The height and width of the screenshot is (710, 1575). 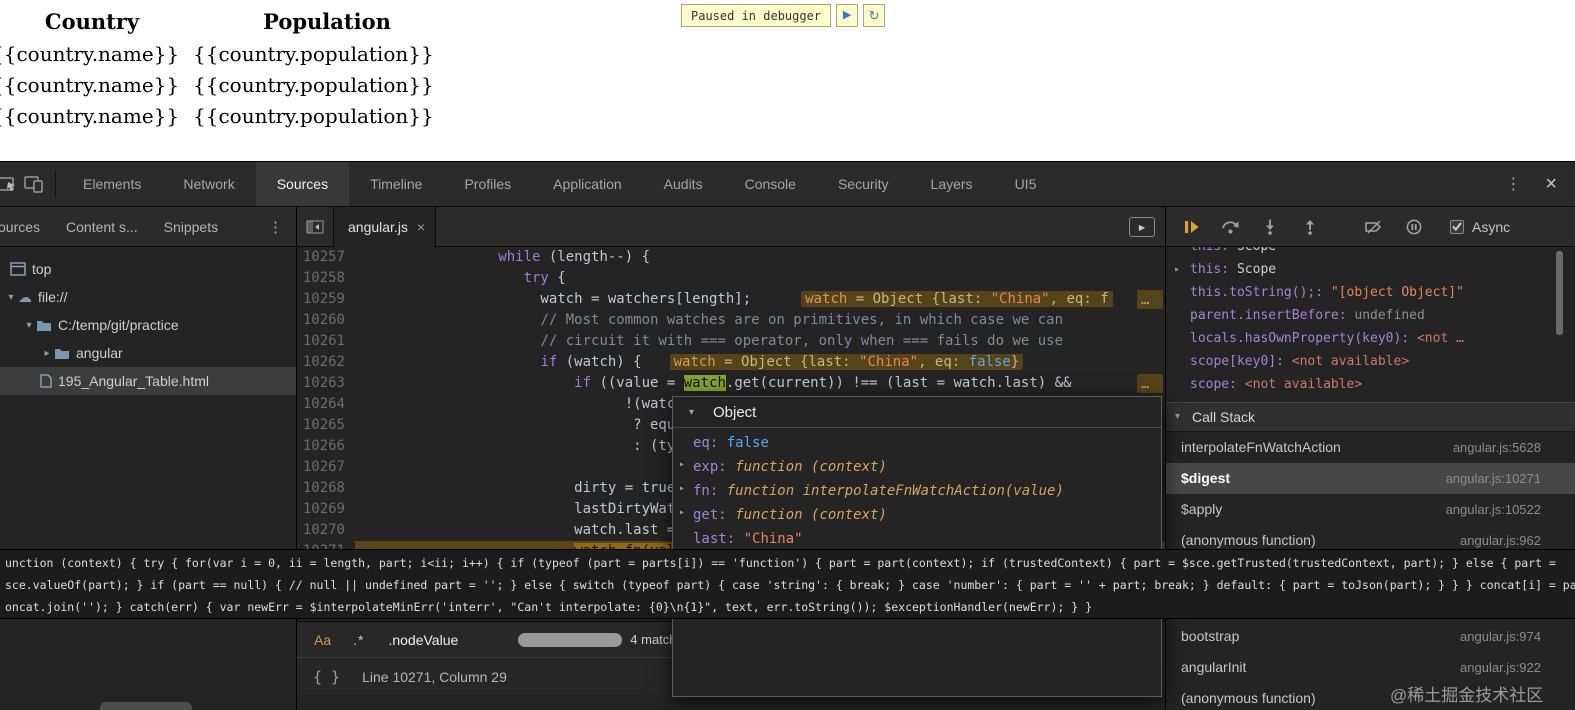 I want to click on line-number: 10259, so click(x=326, y=299).